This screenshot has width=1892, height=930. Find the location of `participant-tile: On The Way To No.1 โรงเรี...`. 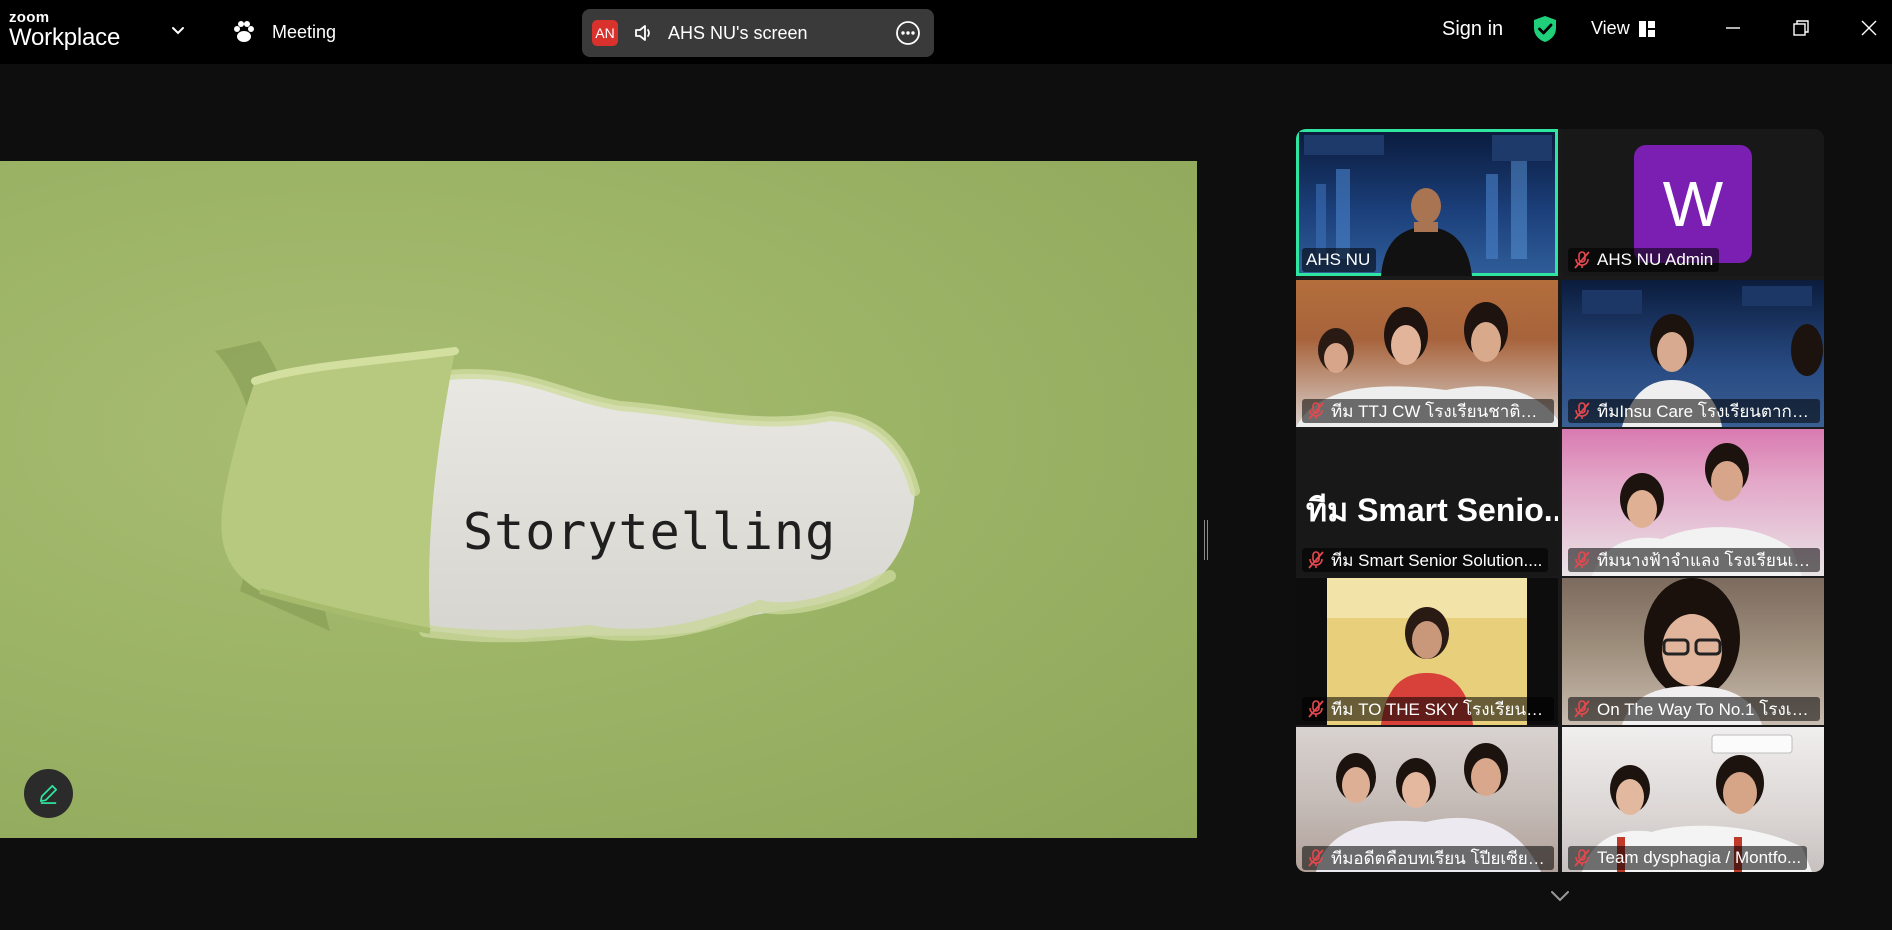

participant-tile: On The Way To No.1 โรงเรี... is located at coordinates (1693, 651).